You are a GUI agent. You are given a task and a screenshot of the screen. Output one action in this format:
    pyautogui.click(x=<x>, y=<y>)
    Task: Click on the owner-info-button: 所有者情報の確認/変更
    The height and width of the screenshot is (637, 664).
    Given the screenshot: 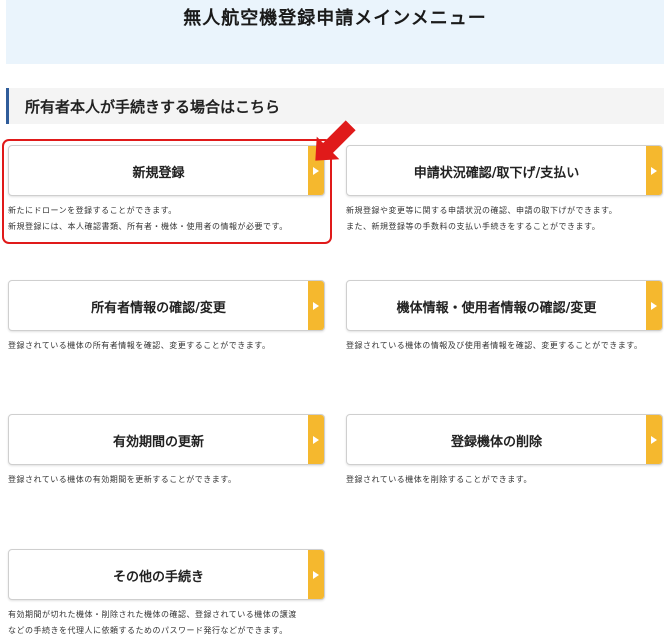 What is the action you would take?
    pyautogui.click(x=166, y=305)
    